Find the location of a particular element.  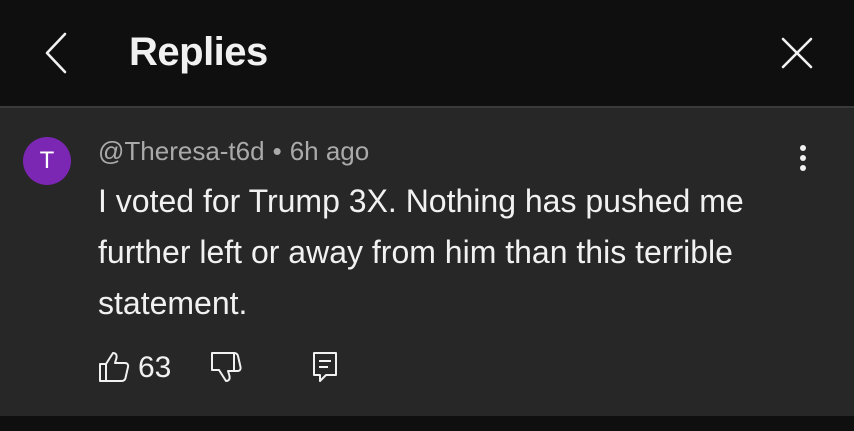

thumbs-down-icon is located at coordinates (226, 367).